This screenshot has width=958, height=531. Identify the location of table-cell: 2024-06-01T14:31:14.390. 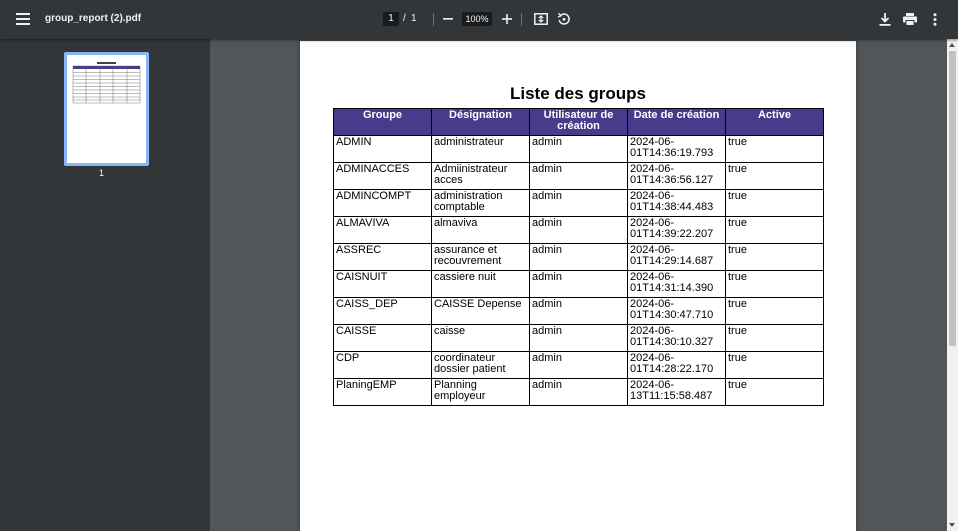
(676, 284).